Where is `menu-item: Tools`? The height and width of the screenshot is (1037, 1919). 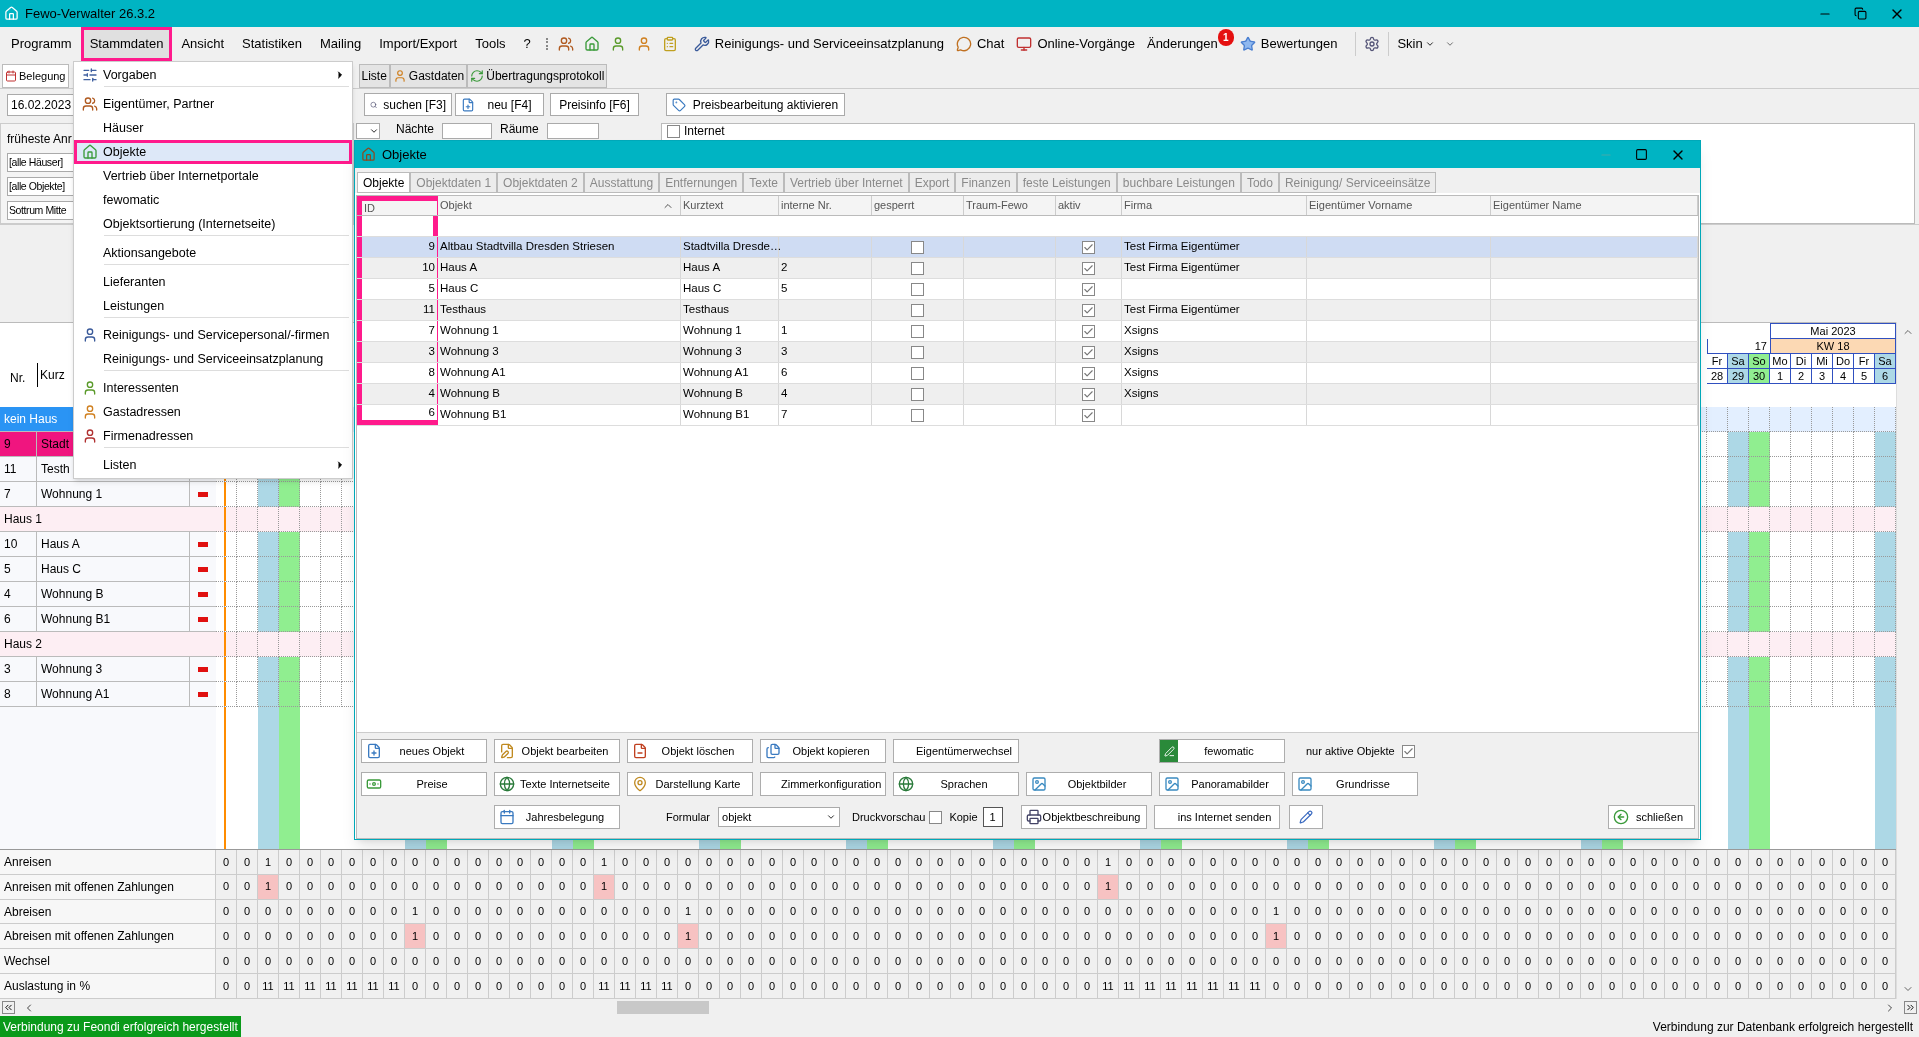
menu-item: Tools is located at coordinates (490, 44).